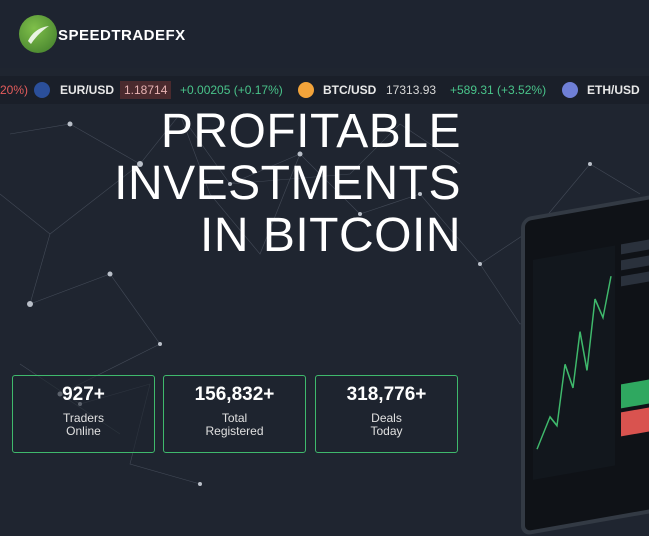 The height and width of the screenshot is (536, 649). Describe the element at coordinates (349, 90) in the screenshot. I see `ticker-pair-btcusd: BTC/USD` at that location.